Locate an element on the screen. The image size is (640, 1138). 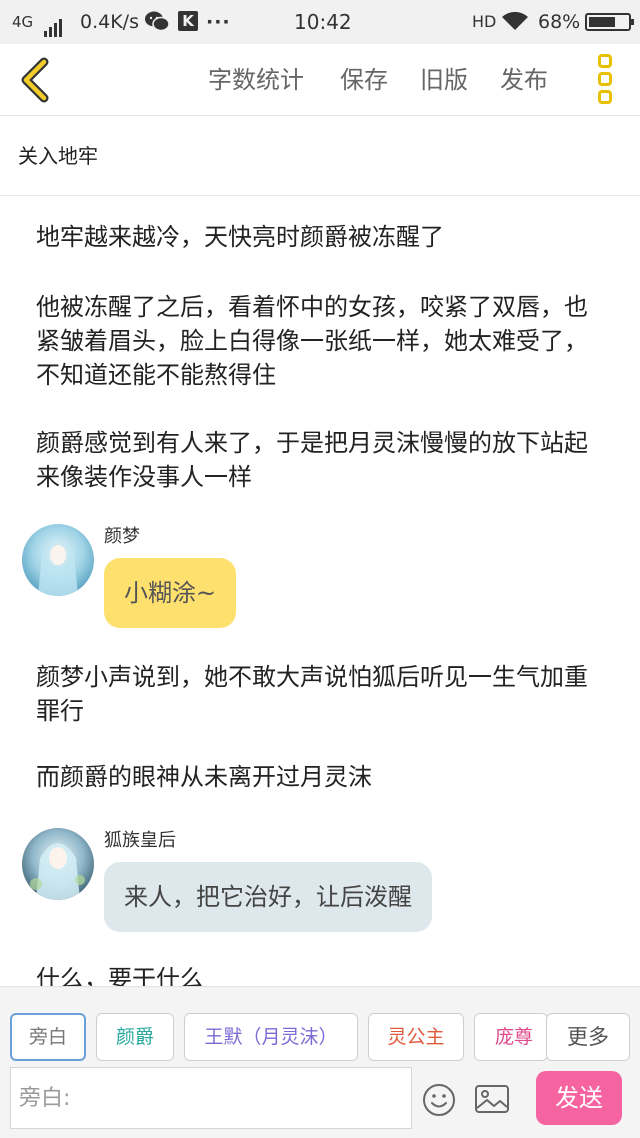
narration-paragraph: 地牢越来越冷，天快亮时颜爵被冻醒了 is located at coordinates (323, 237).